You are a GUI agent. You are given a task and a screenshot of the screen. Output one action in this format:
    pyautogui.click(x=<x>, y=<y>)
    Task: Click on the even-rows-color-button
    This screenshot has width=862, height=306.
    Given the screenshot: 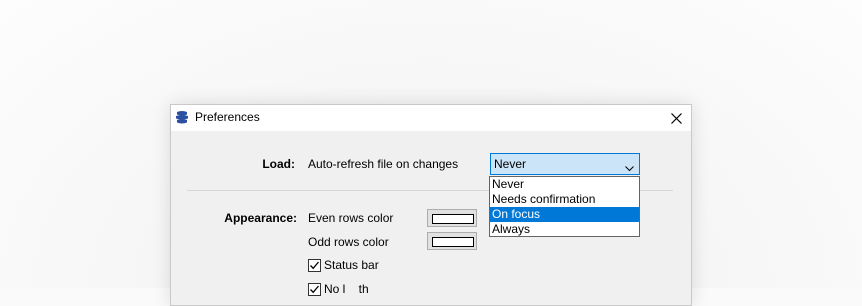 What is the action you would take?
    pyautogui.click(x=452, y=218)
    